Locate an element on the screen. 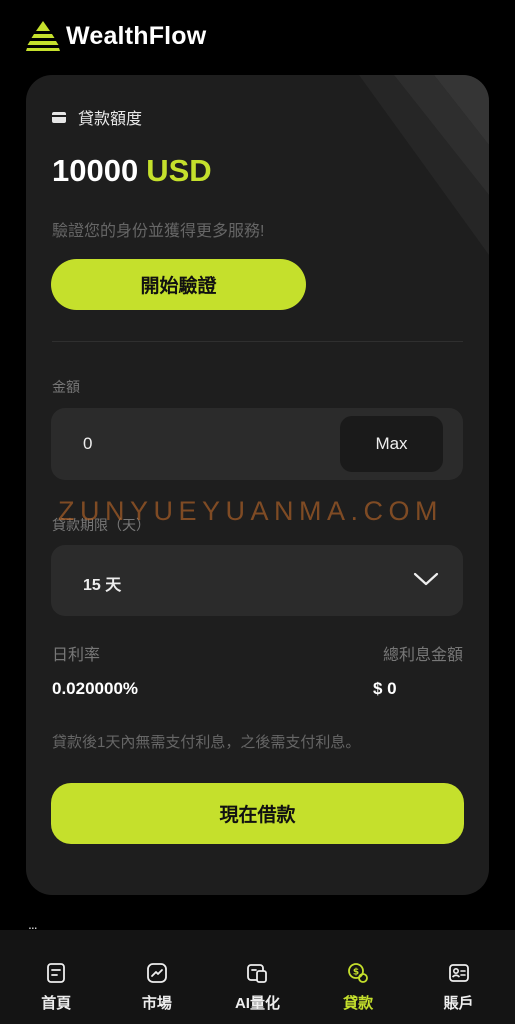  market-icon is located at coordinates (156, 973).